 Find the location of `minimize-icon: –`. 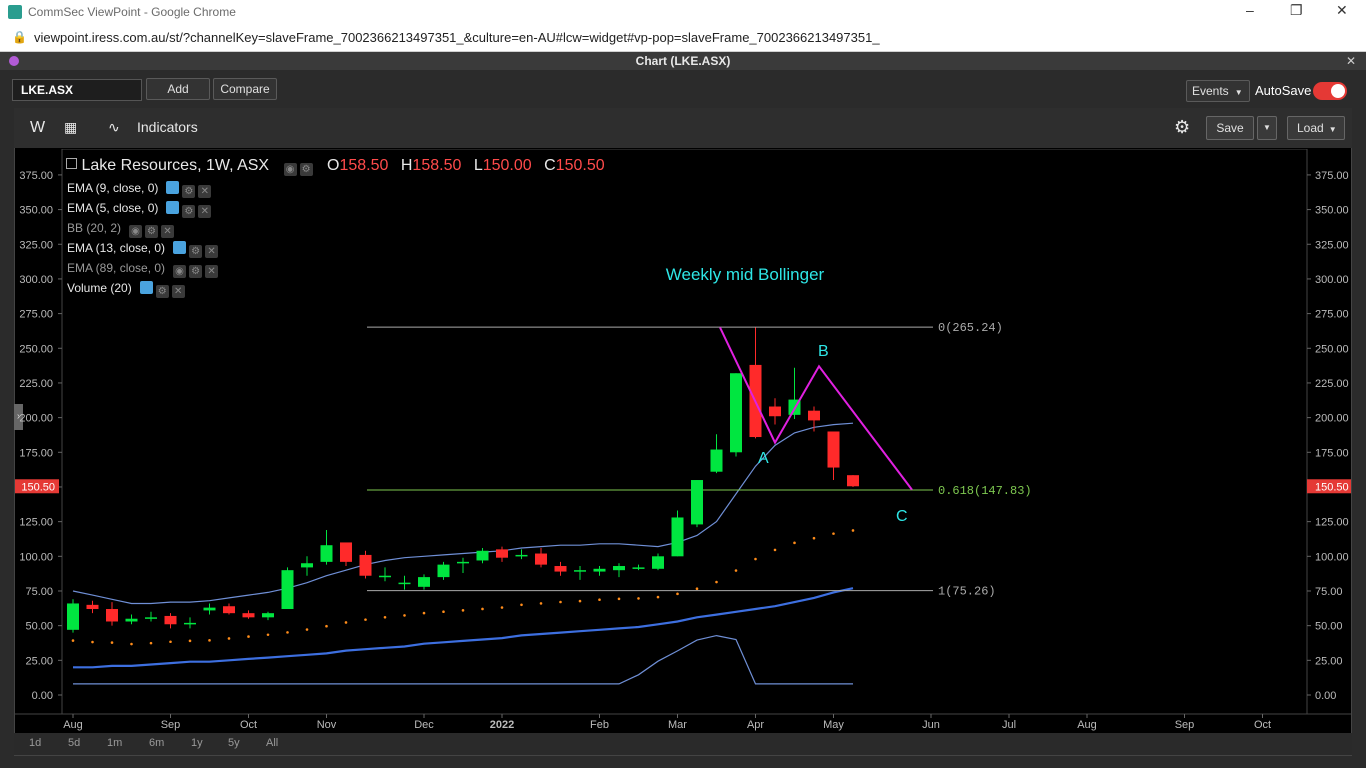

minimize-icon: – is located at coordinates (1250, 10).